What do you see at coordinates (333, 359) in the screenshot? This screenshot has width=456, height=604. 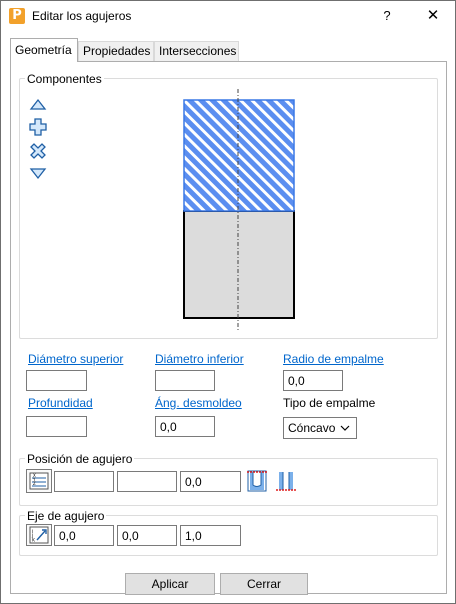 I see `radio-empalme-link: Radio de empalme` at bounding box center [333, 359].